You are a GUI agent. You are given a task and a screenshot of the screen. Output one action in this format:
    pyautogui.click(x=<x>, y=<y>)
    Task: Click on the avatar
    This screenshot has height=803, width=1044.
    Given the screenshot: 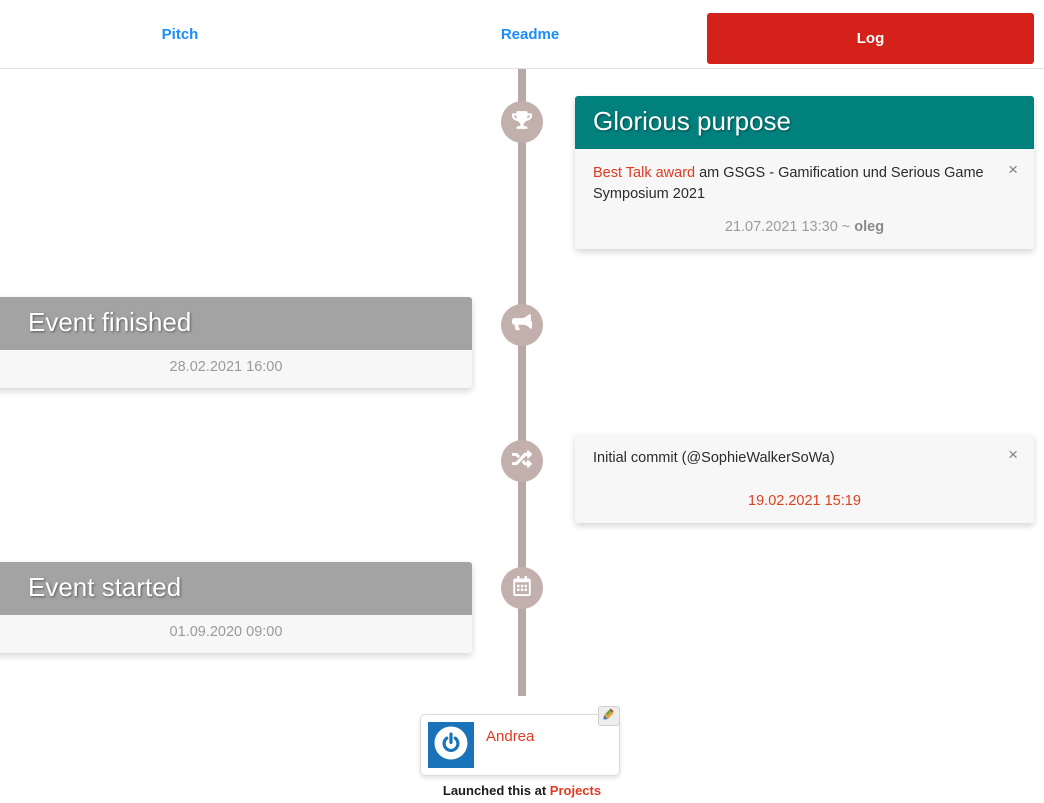 What is the action you would take?
    pyautogui.click(x=451, y=745)
    